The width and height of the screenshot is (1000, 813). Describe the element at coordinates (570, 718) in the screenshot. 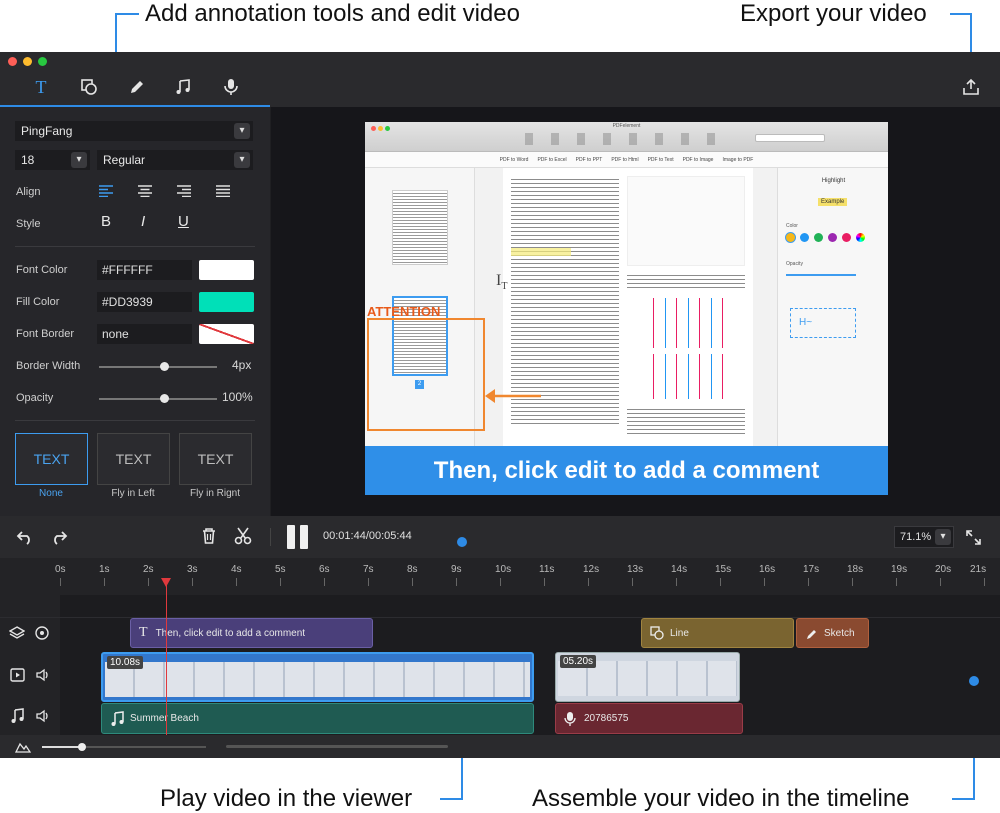

I see `microphone-icon` at that location.